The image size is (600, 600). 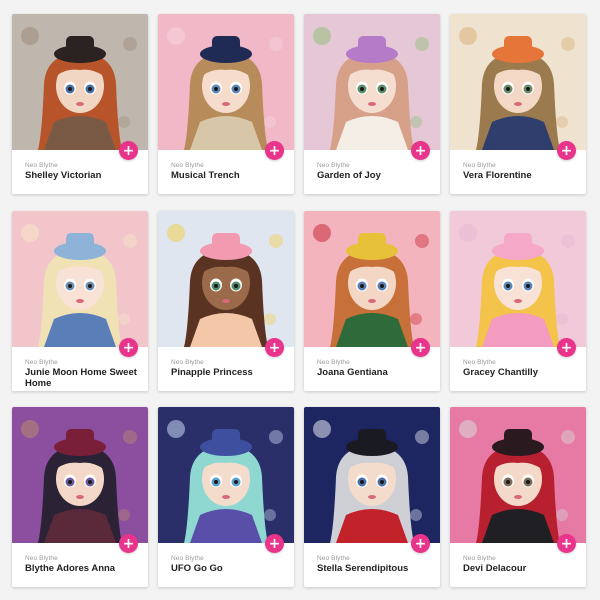 I want to click on product-name: UFO Go Go, so click(x=227, y=569).